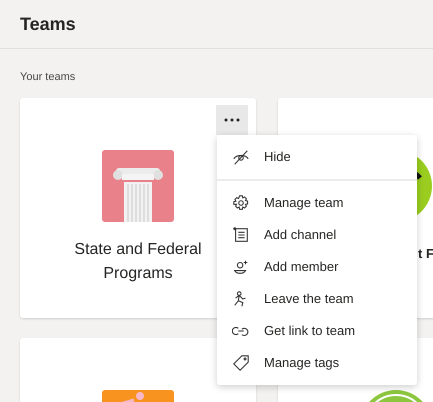  I want to click on hidden-eye-icon, so click(241, 157).